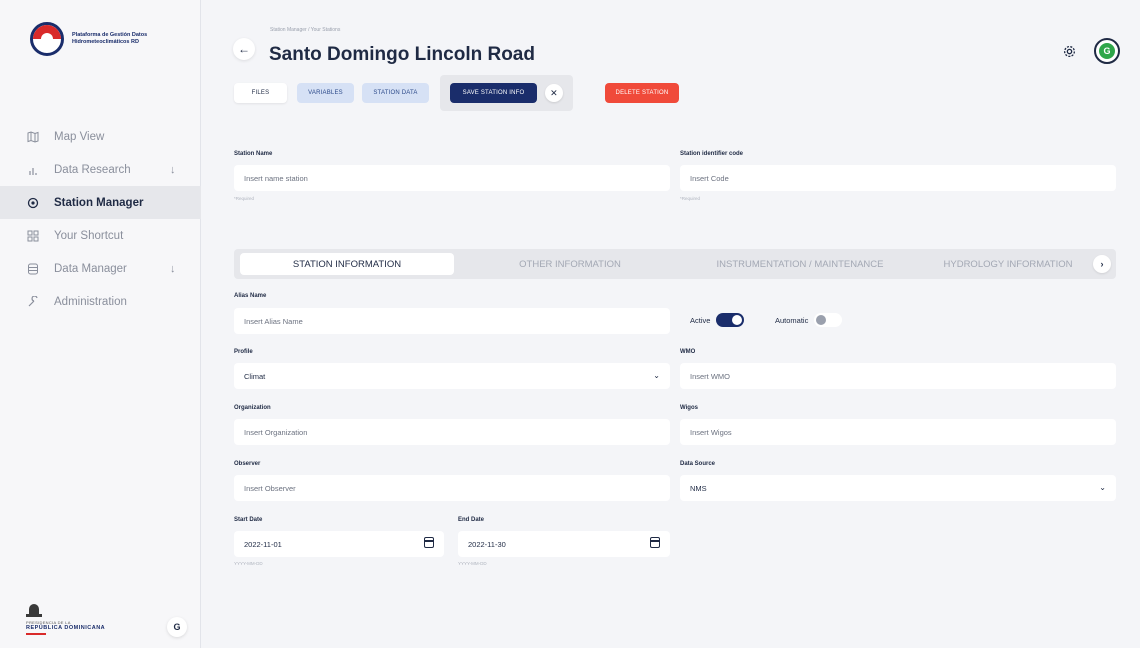 This screenshot has height=648, width=1140. I want to click on footer-divider, so click(36, 634).